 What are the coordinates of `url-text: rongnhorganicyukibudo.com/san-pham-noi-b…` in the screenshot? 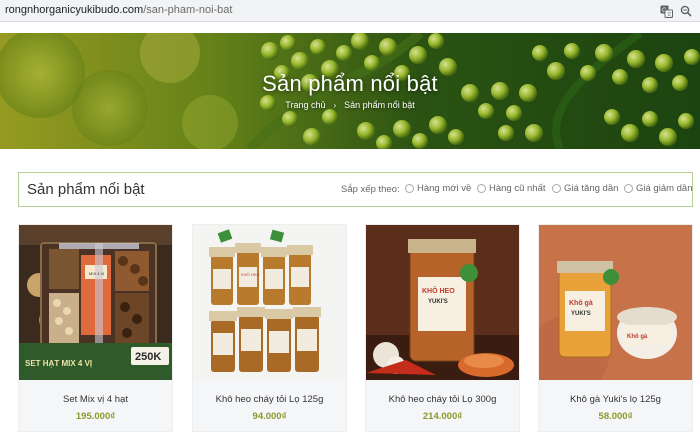 It's located at (118, 10).